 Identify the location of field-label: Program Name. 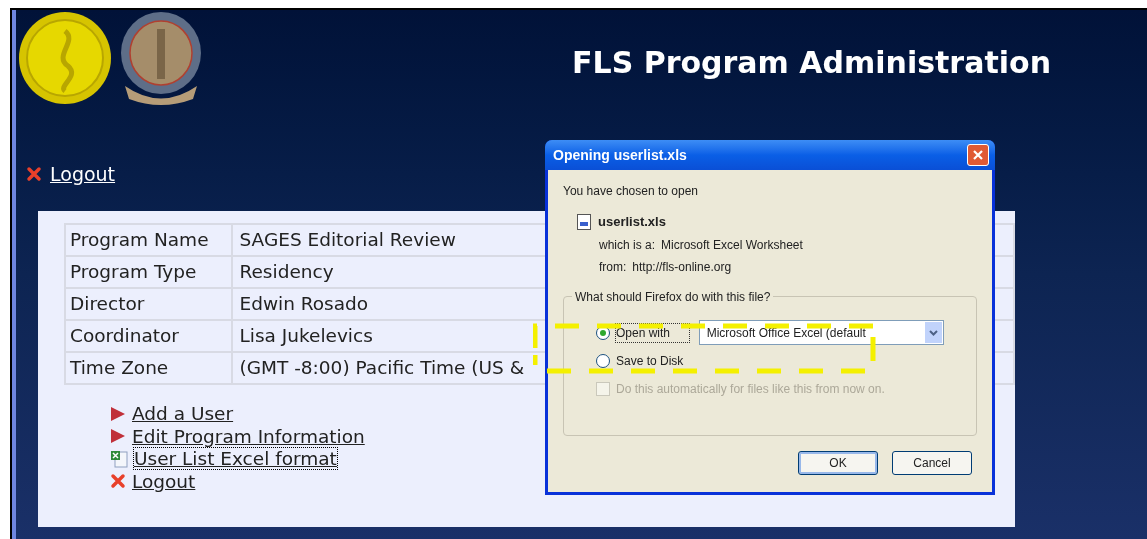
(149, 239).